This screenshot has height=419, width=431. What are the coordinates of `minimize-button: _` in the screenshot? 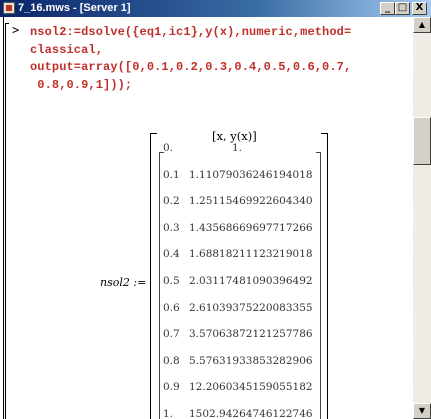 It's located at (387, 8).